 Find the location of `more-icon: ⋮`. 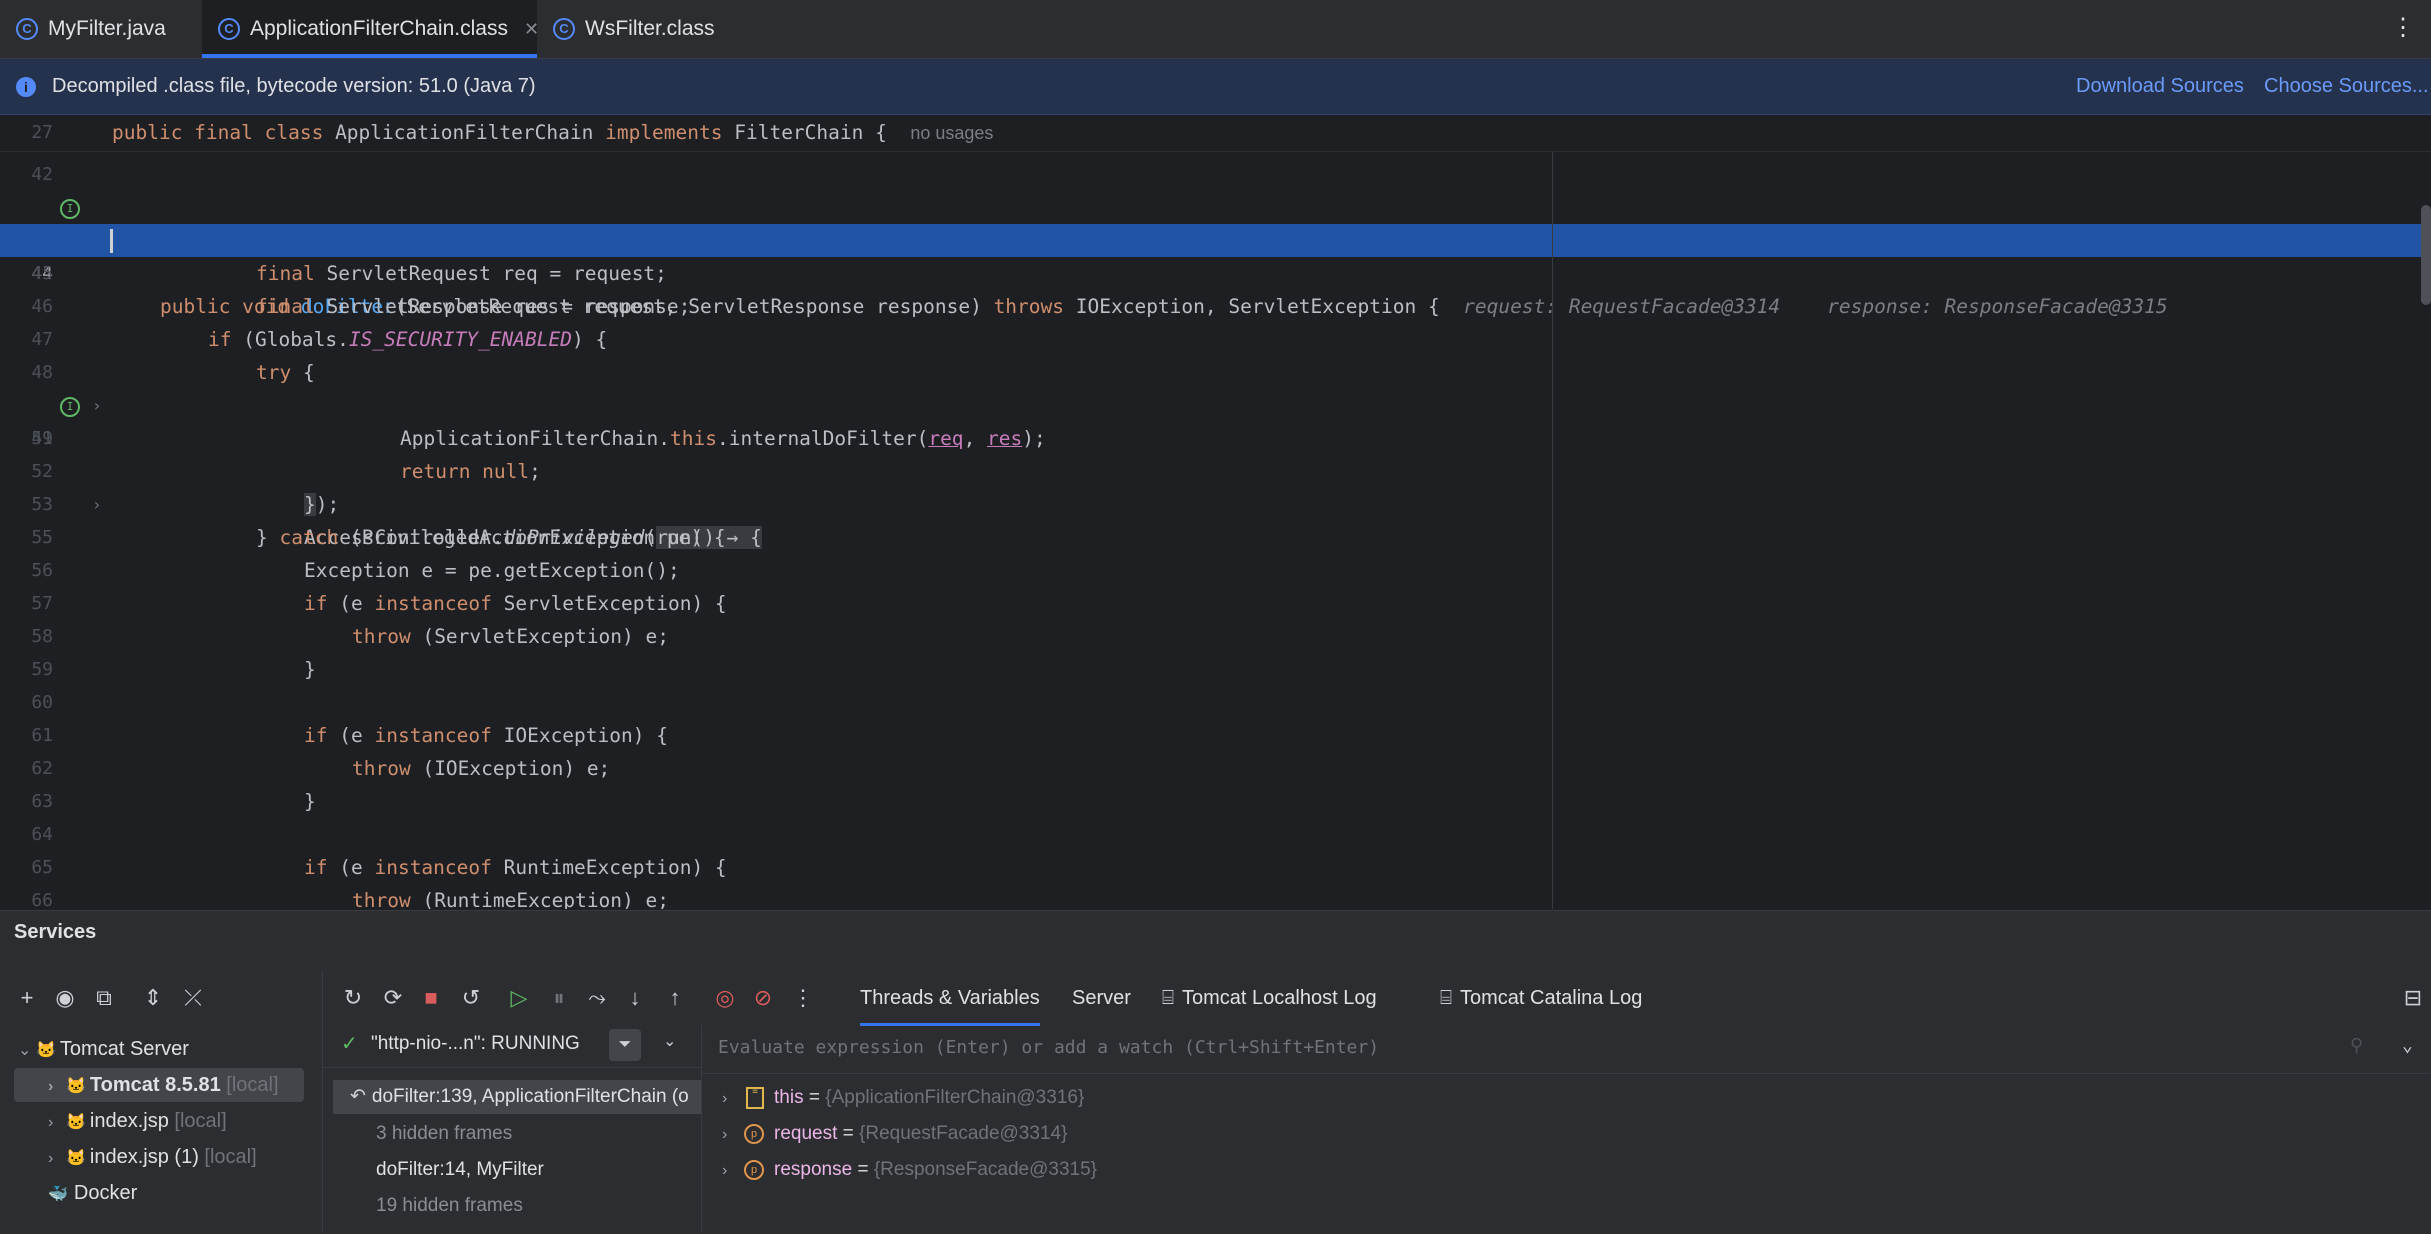

more-icon: ⋮ is located at coordinates (803, 998).